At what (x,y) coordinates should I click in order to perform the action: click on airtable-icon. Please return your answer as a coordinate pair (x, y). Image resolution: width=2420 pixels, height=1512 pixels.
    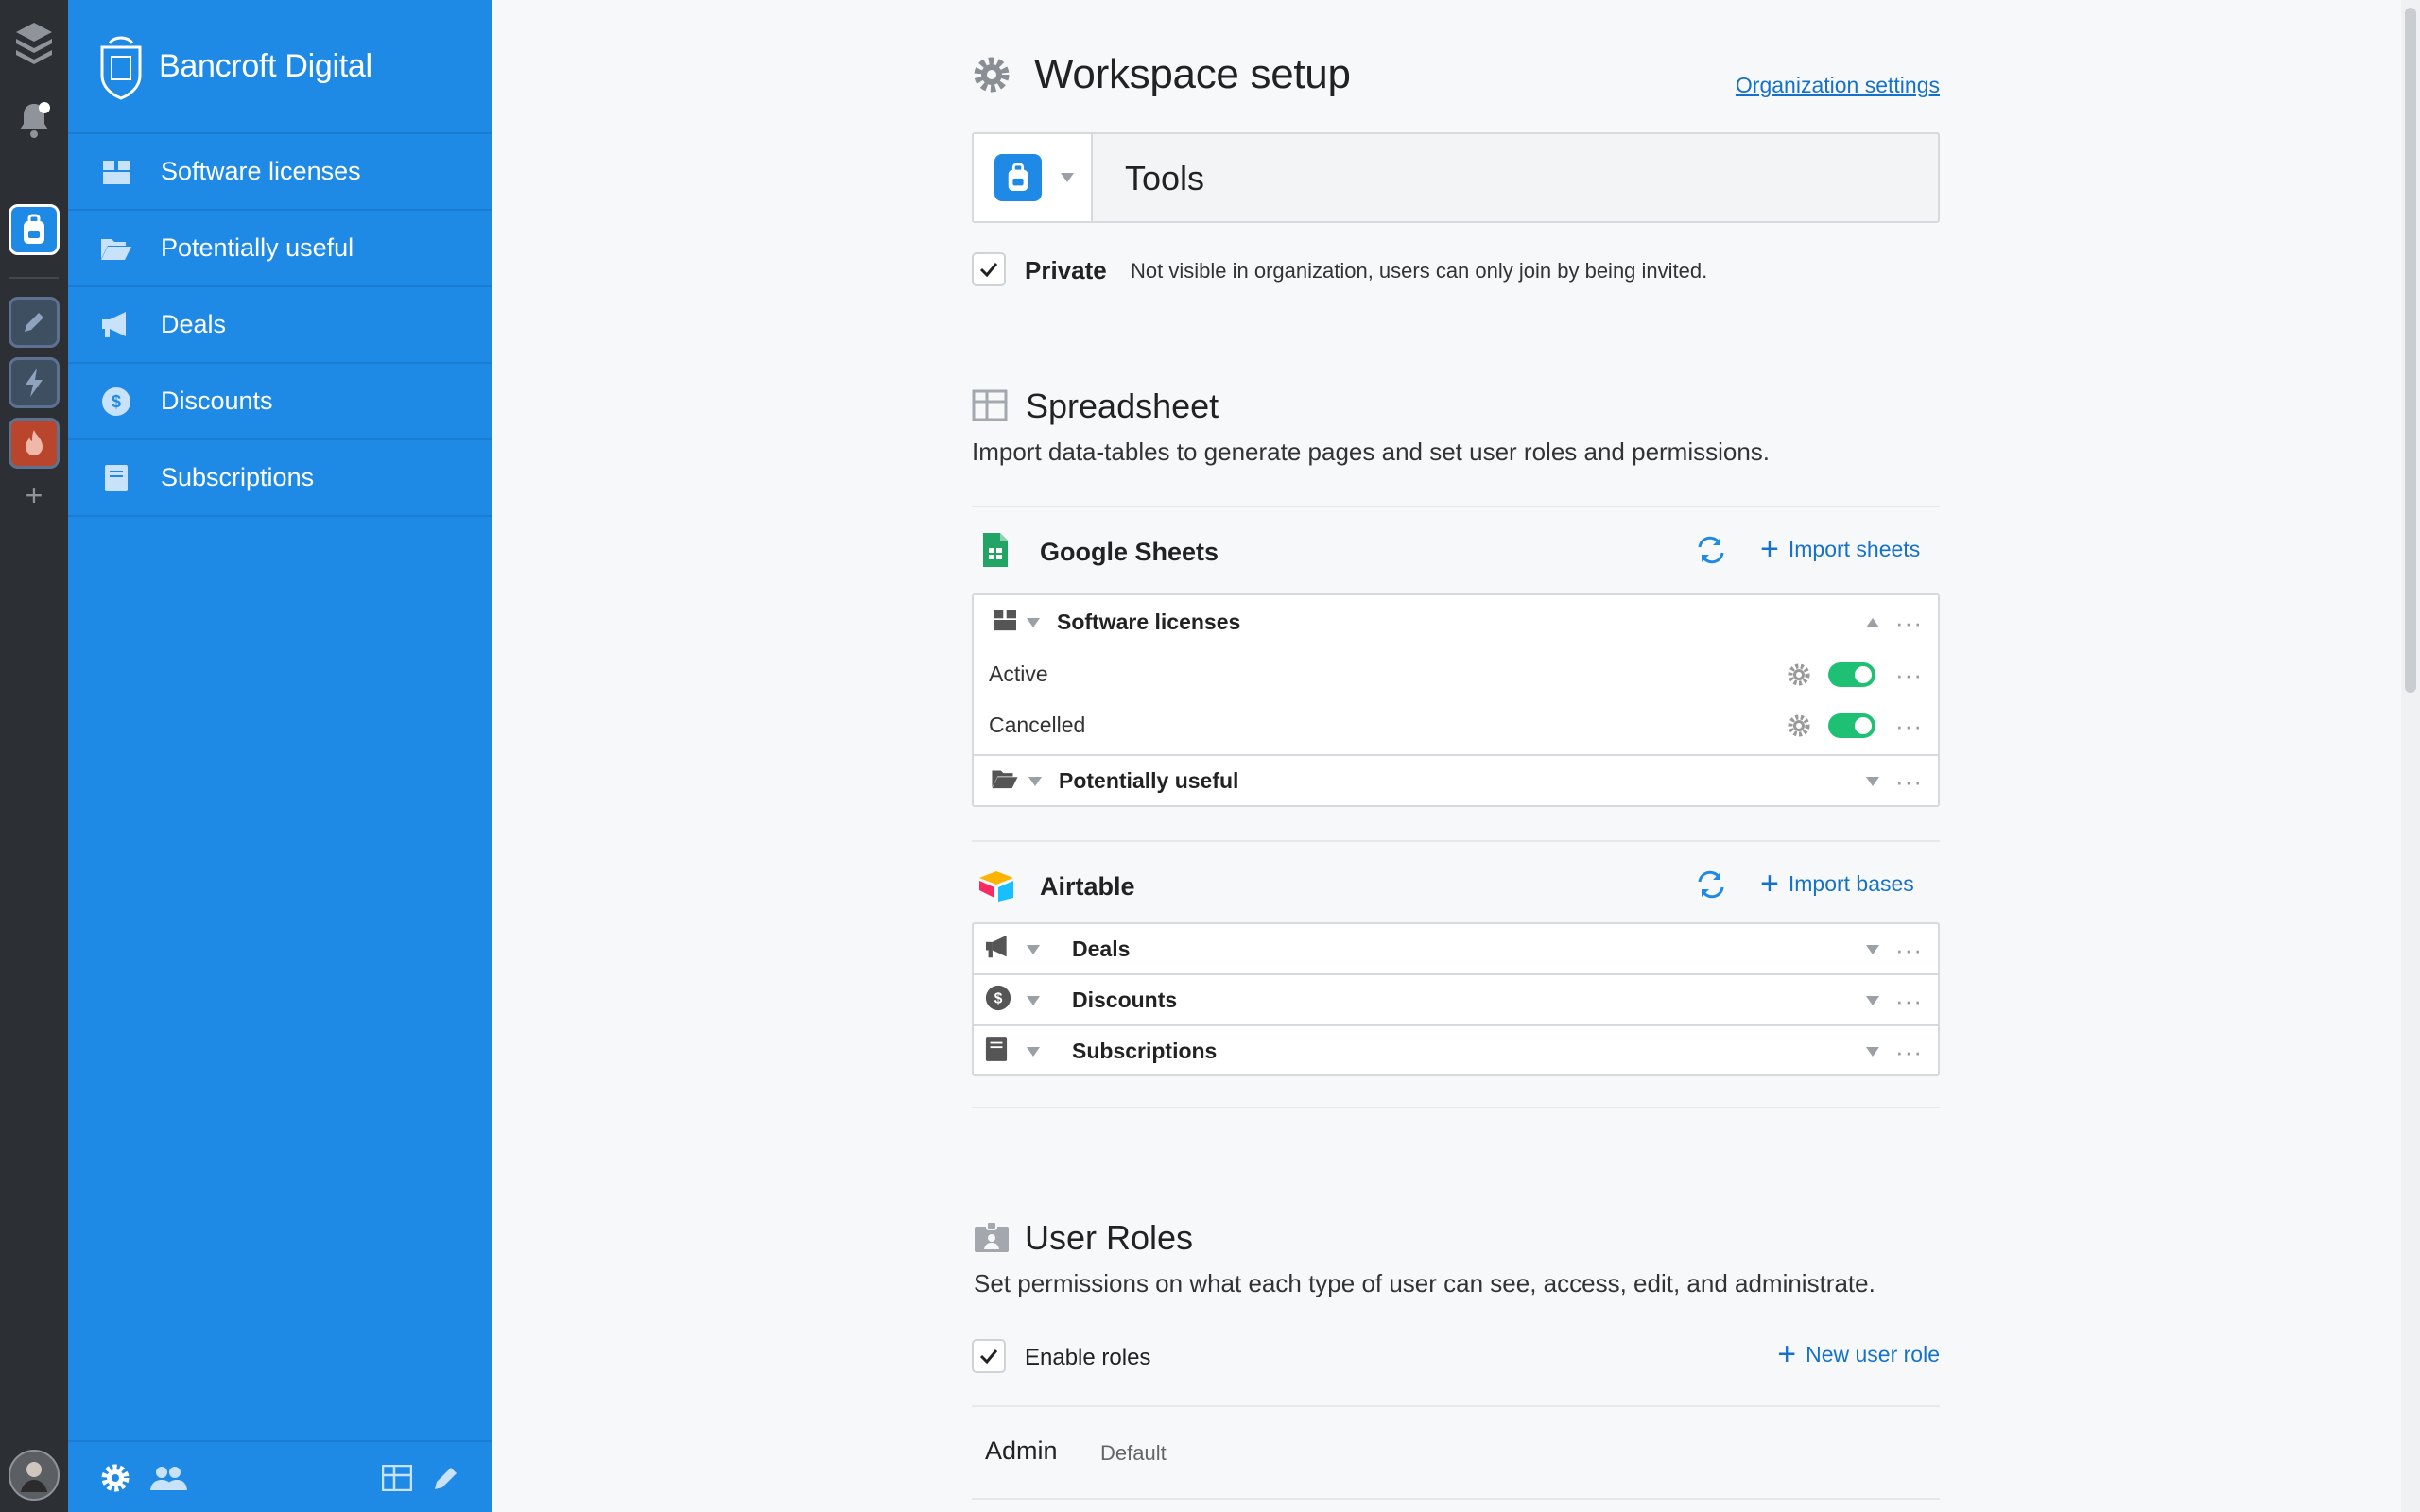
    Looking at the image, I should click on (996, 887).